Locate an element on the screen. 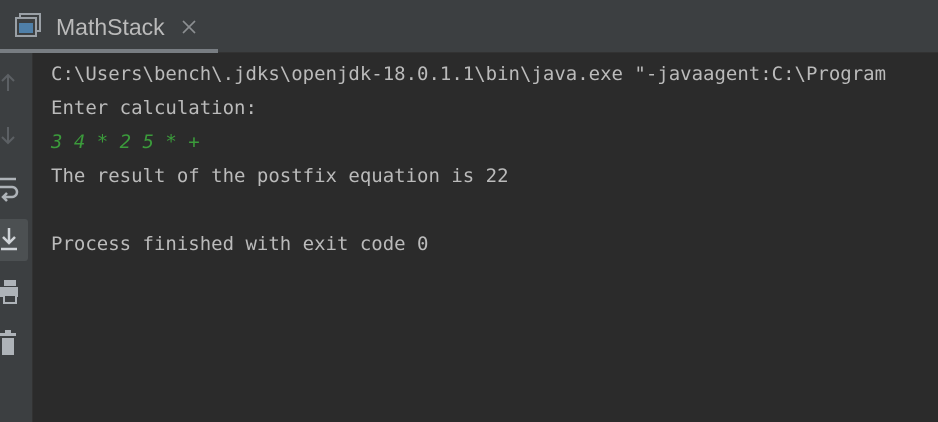  console-toolbar is located at coordinates (16, 237).